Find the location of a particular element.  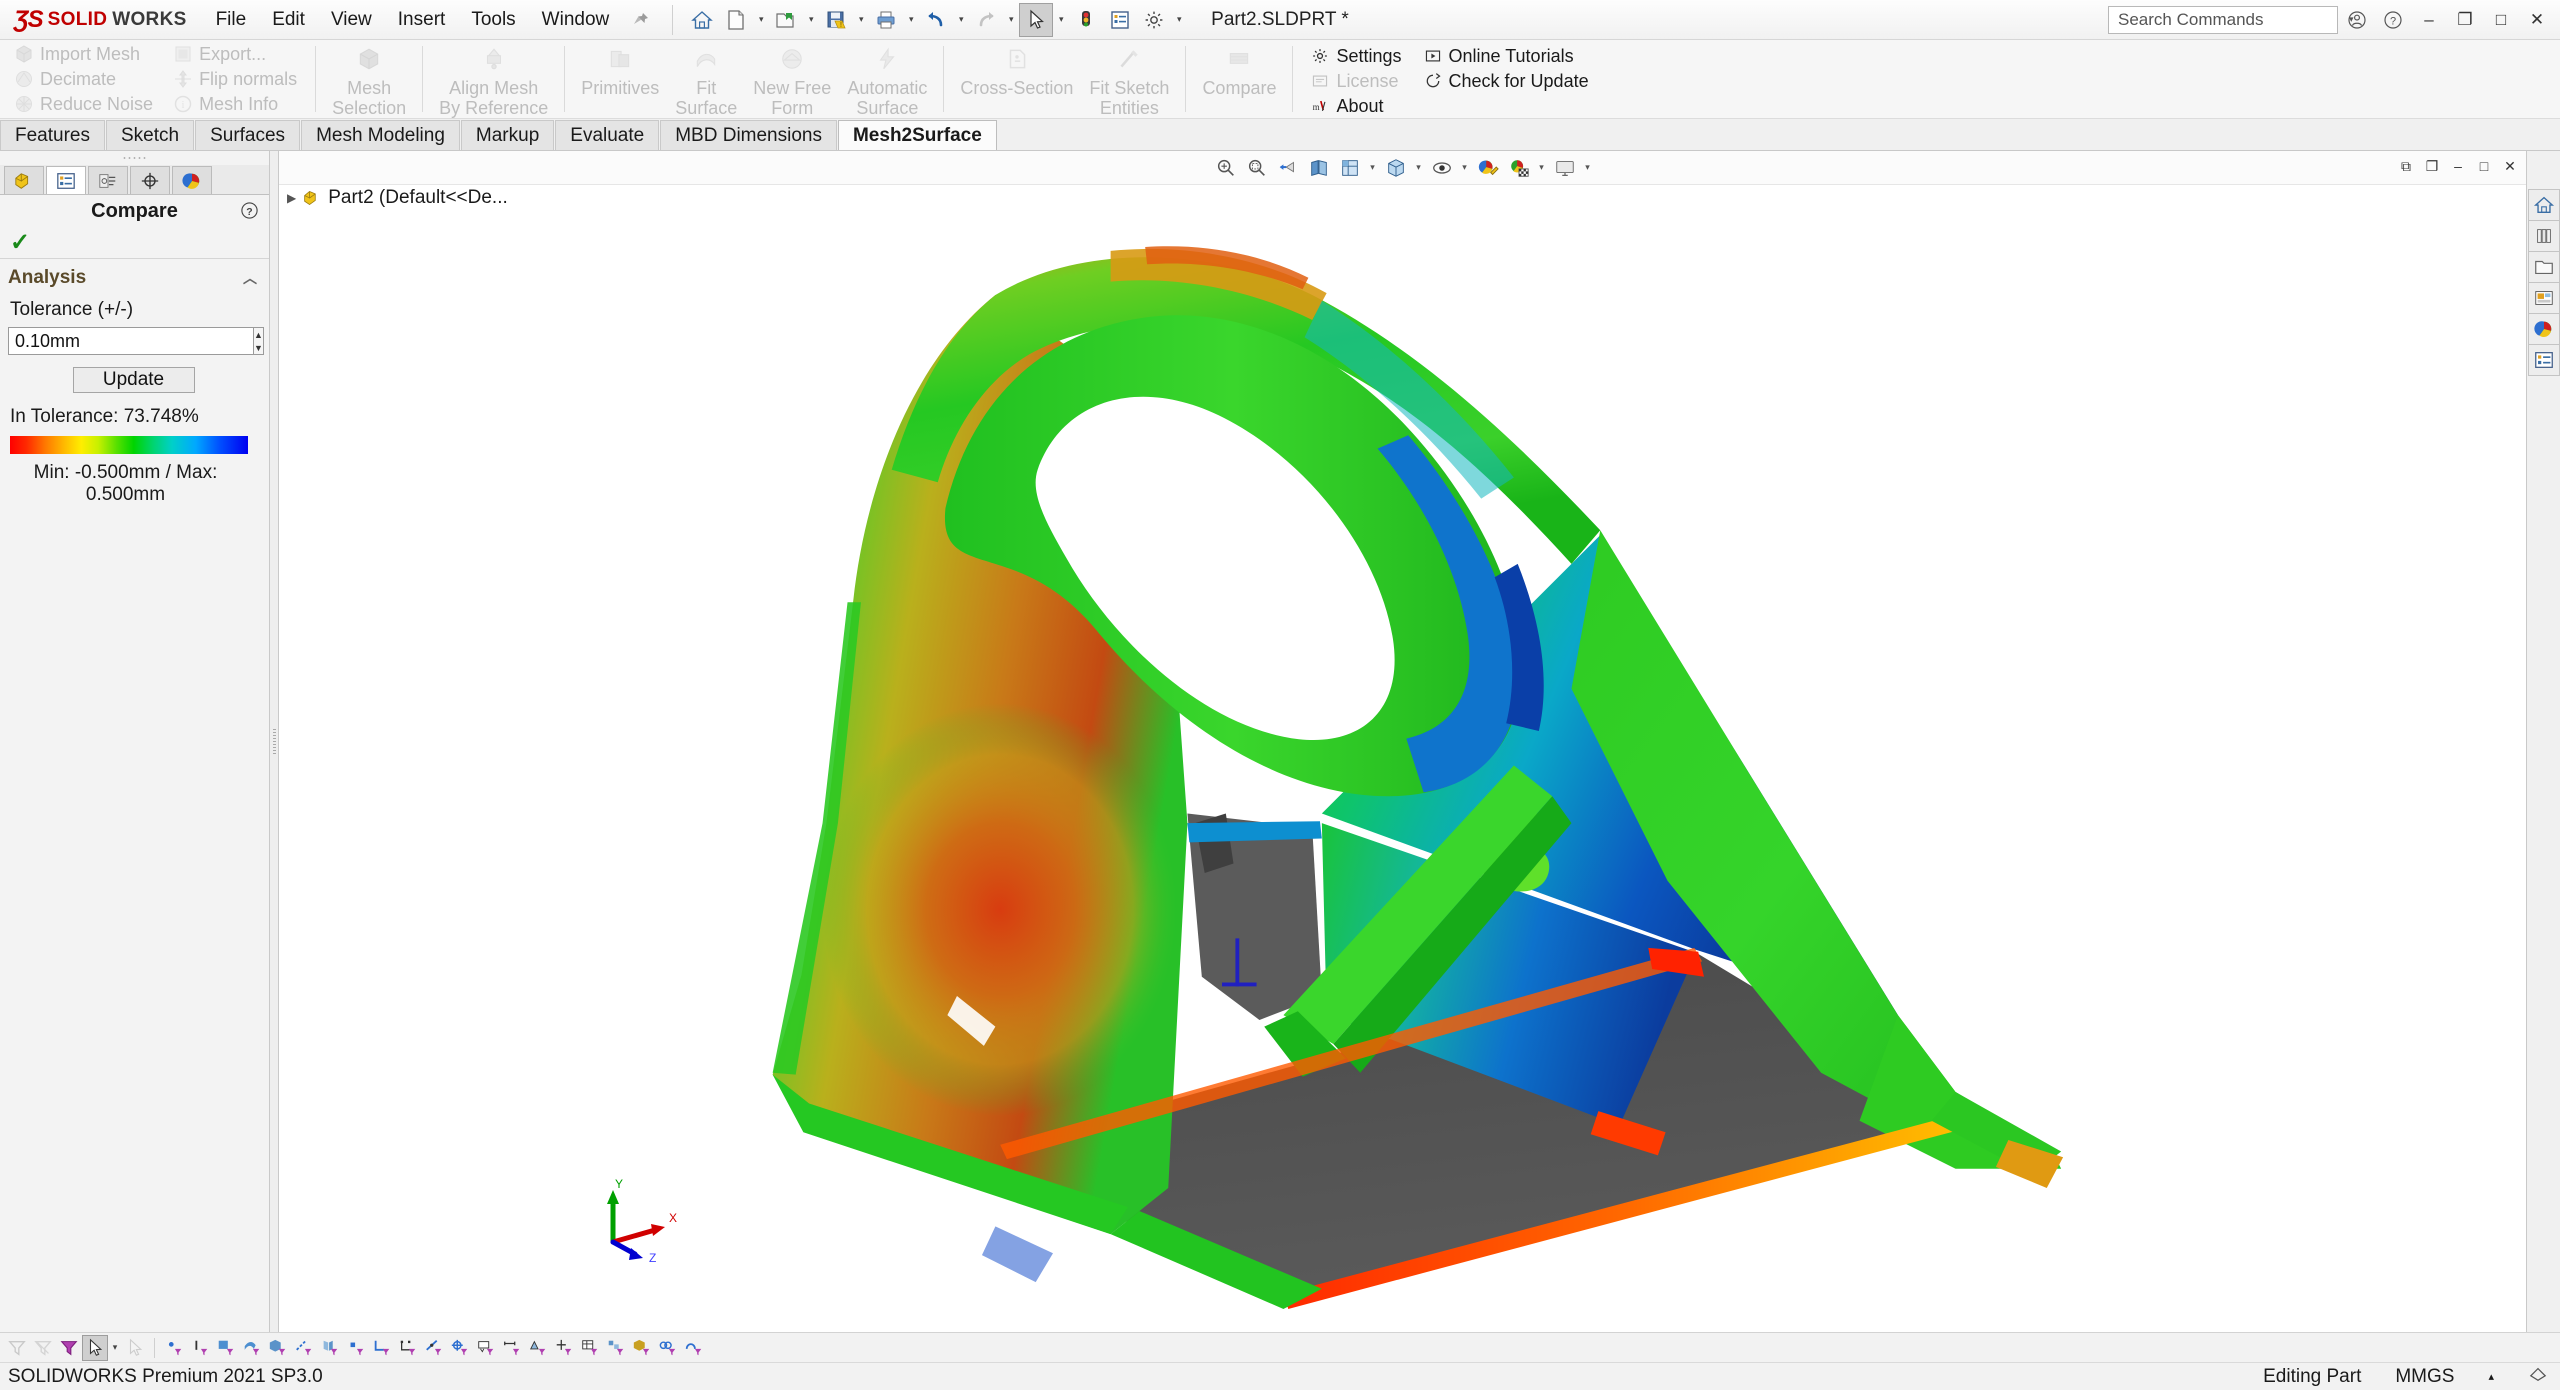

save-button: ! is located at coordinates (836, 20).